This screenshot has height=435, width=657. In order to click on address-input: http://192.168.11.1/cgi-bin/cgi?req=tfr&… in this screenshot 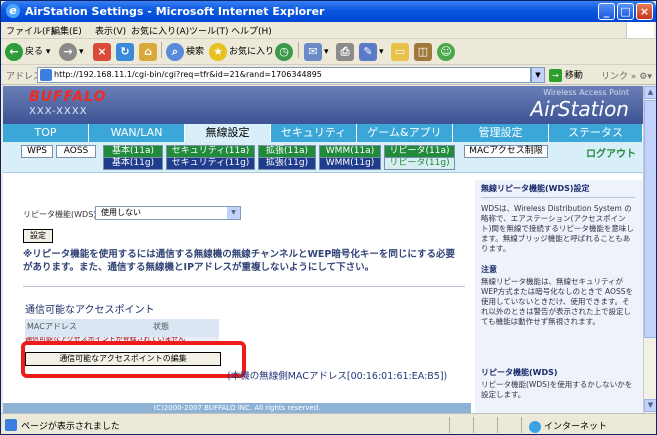, I will do `click(284, 75)`.